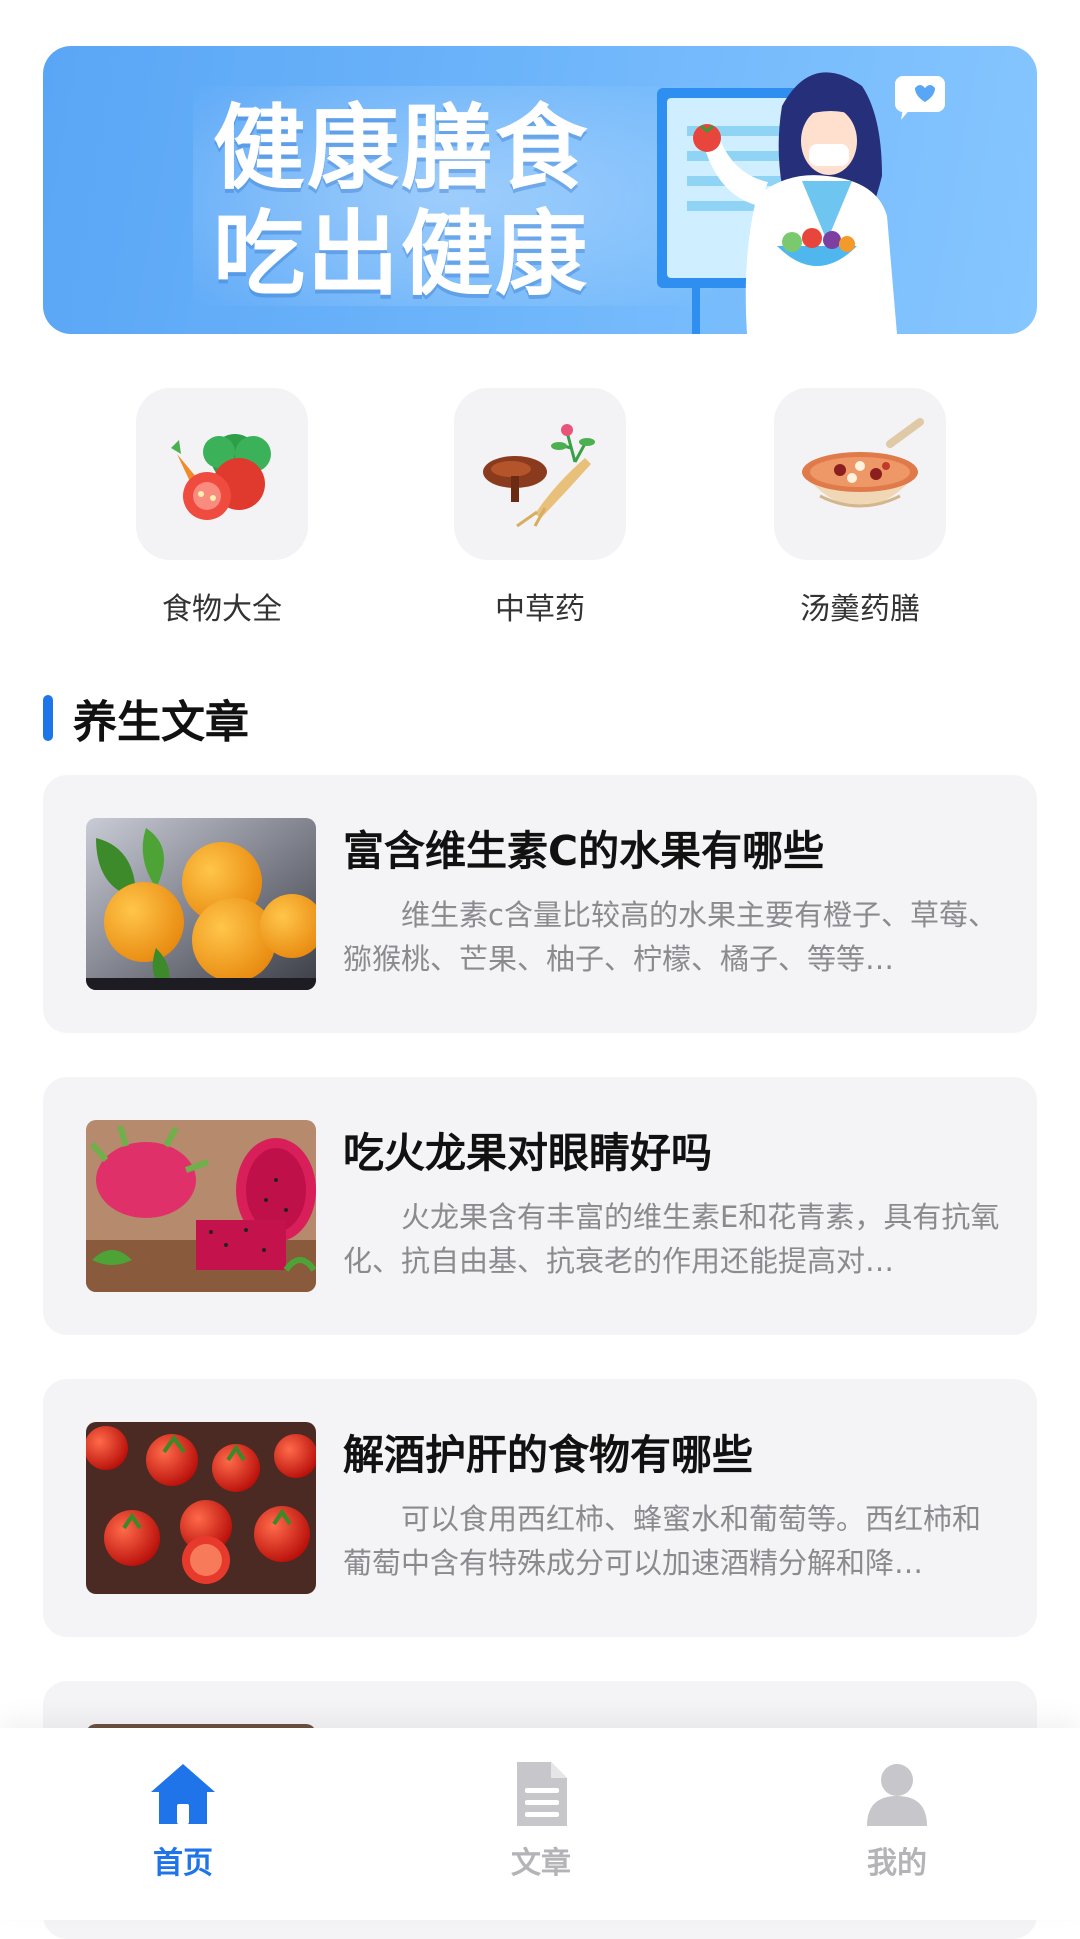  I want to click on section-header: 养生文章, so click(146, 719).